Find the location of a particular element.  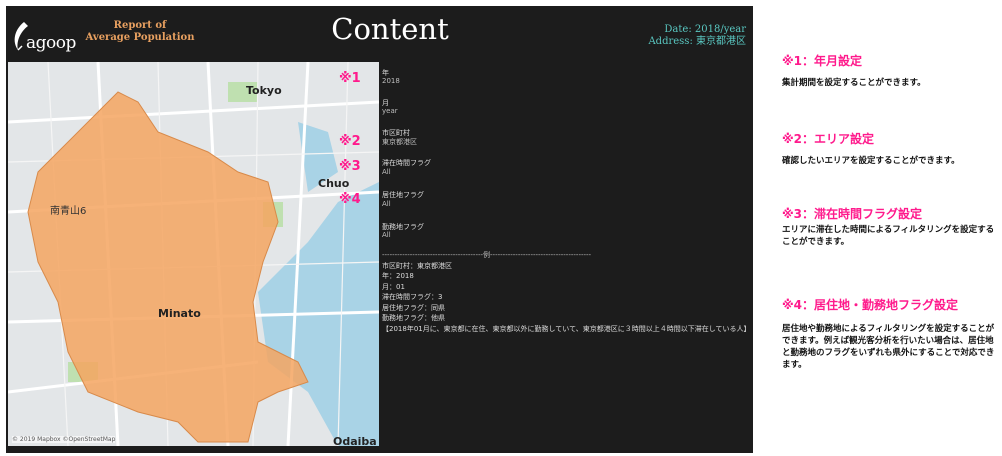

marker-4: ※4 is located at coordinates (350, 199).